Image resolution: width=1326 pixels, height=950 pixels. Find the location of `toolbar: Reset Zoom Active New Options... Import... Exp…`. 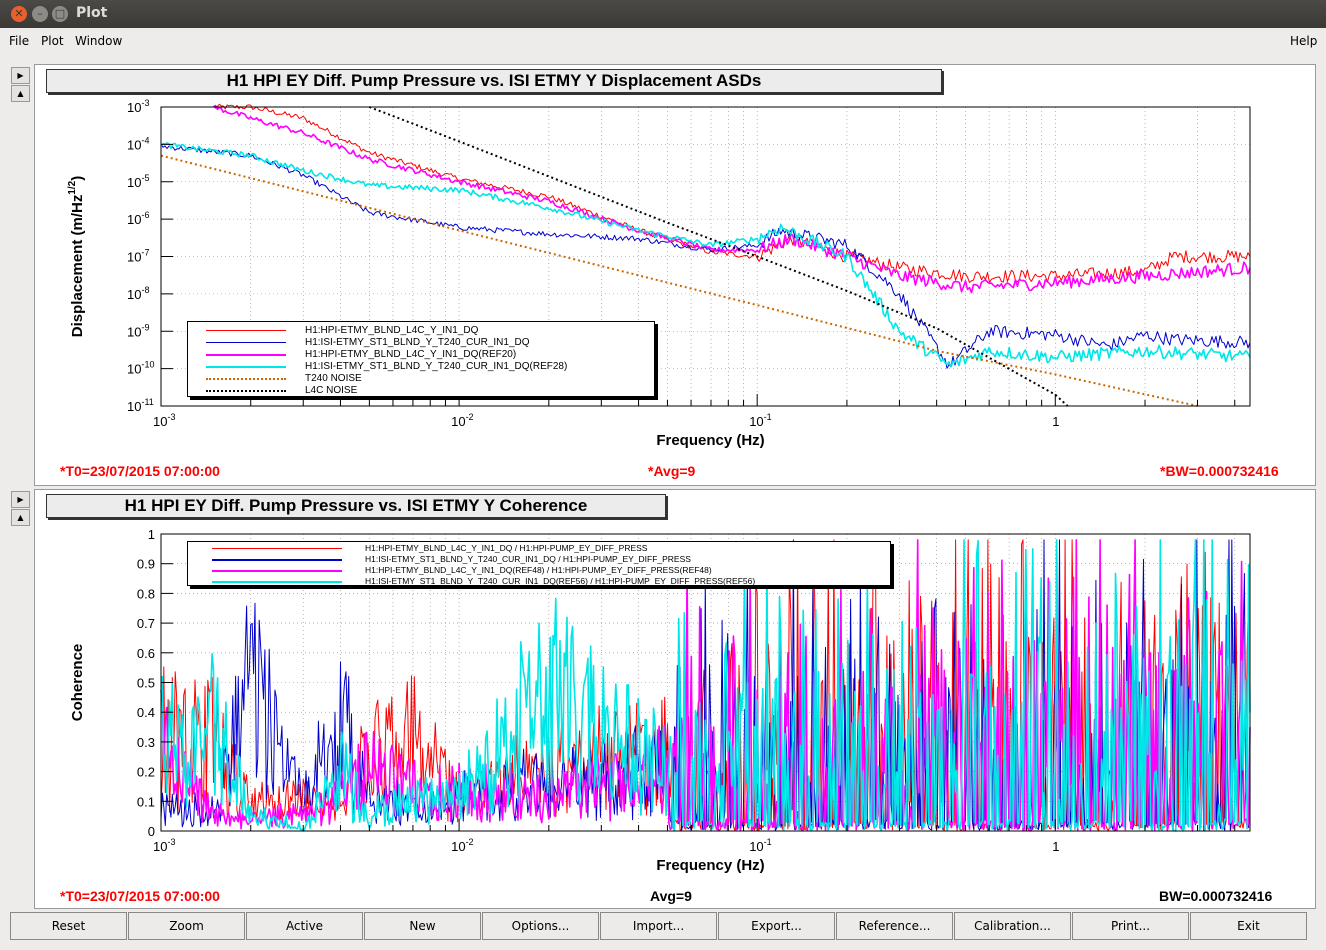

toolbar: Reset Zoom Active New Options... Import... Exp… is located at coordinates (663, 926).